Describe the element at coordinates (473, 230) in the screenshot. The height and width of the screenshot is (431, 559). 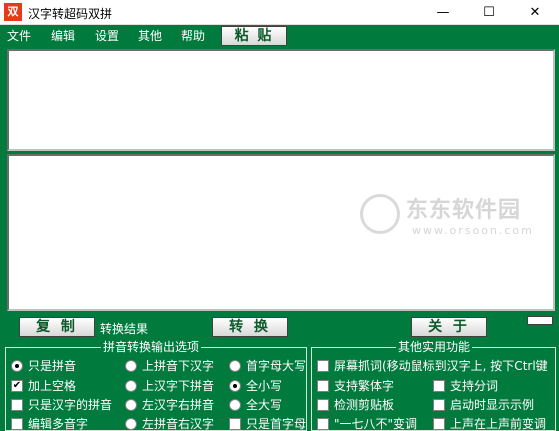
I see `watermark-url: www.orsoon.com` at that location.